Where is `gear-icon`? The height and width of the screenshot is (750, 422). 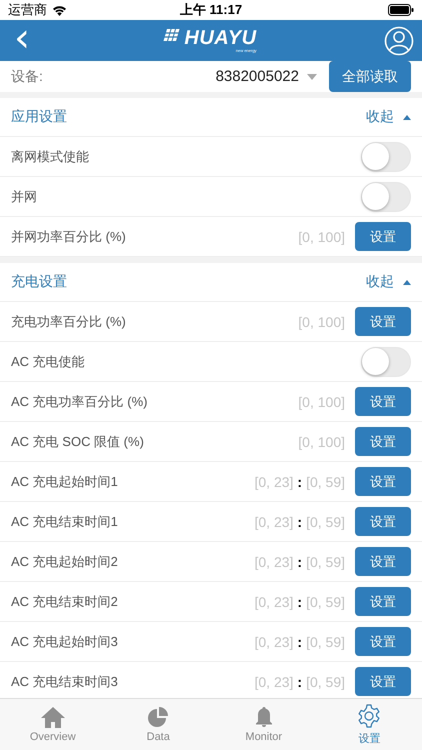 gear-icon is located at coordinates (369, 716).